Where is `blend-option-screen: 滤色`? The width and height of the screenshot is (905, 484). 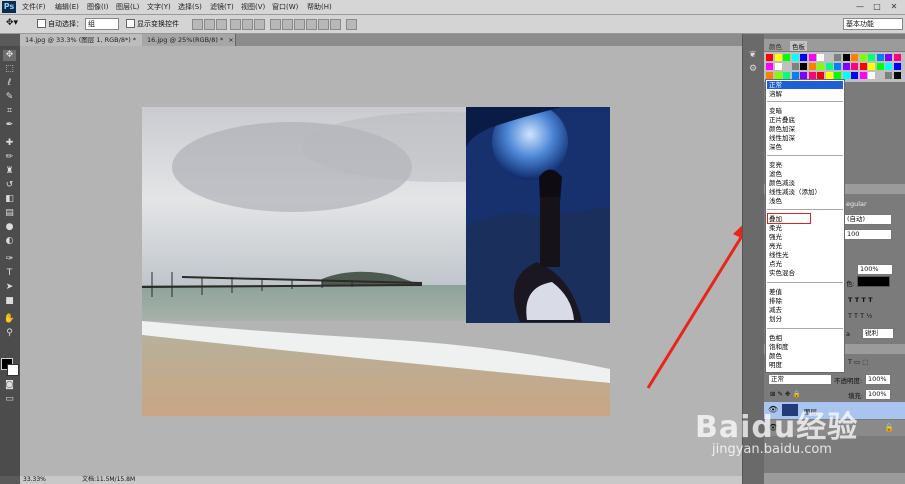
blend-option-screen: 滤色 is located at coordinates (775, 174).